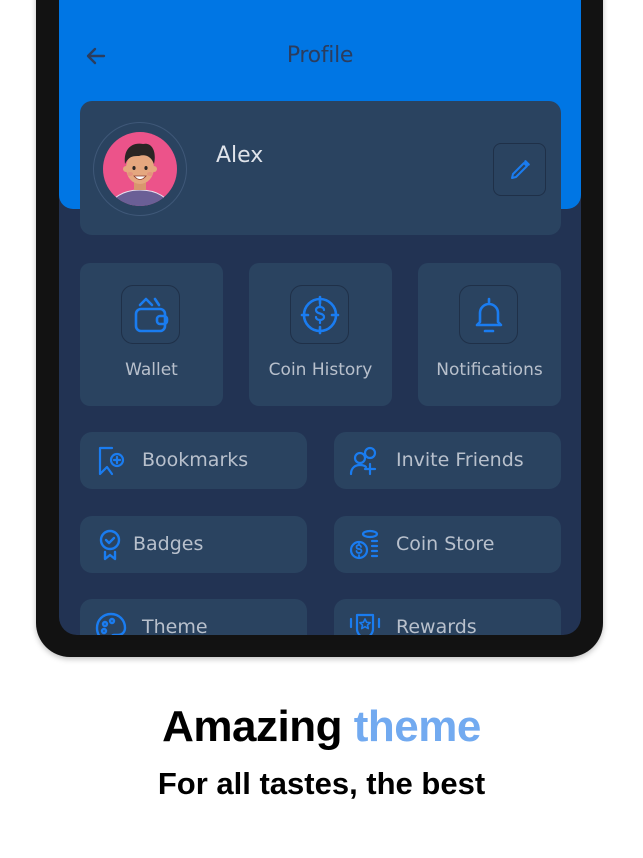  What do you see at coordinates (151, 370) in the screenshot?
I see `tile-label: Wallet` at bounding box center [151, 370].